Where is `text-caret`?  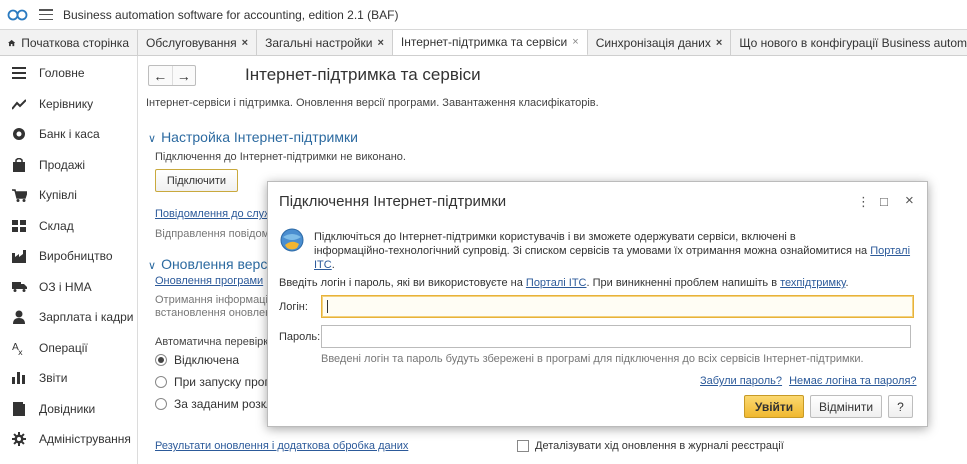
text-caret is located at coordinates (327, 306).